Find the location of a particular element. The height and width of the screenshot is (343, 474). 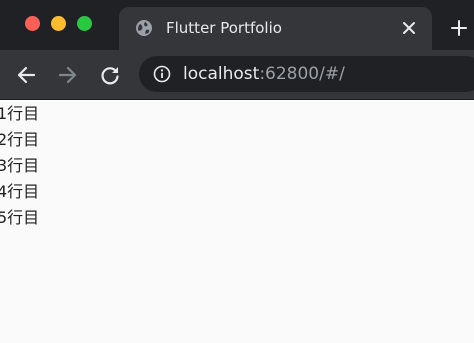

close-icon is located at coordinates (409, 28).